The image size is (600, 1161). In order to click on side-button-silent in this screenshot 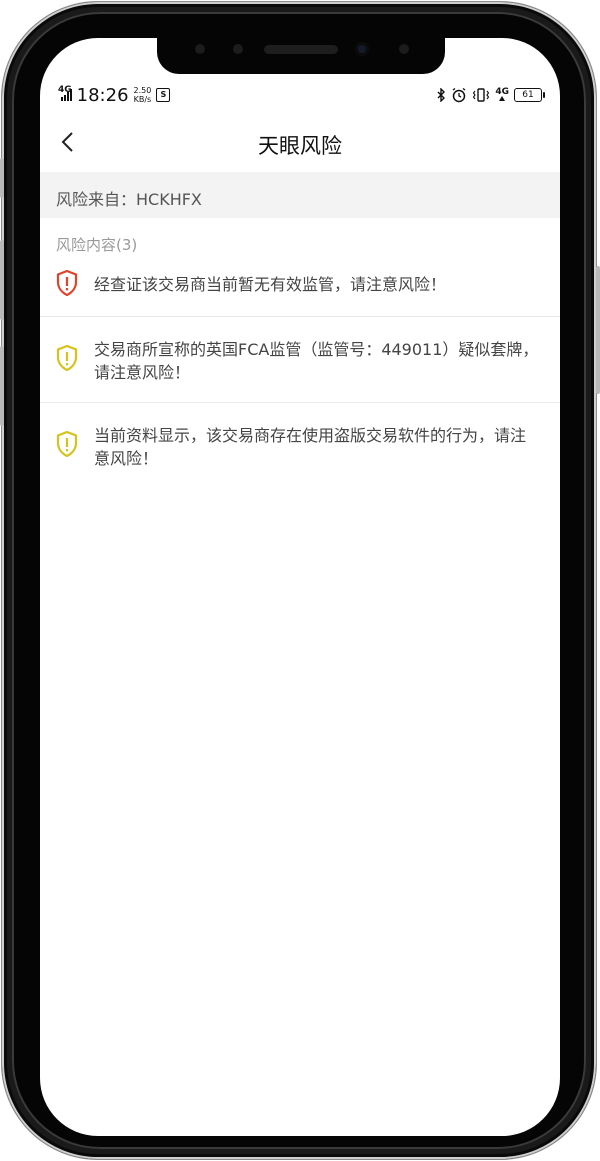, I will do `click(2, 178)`.